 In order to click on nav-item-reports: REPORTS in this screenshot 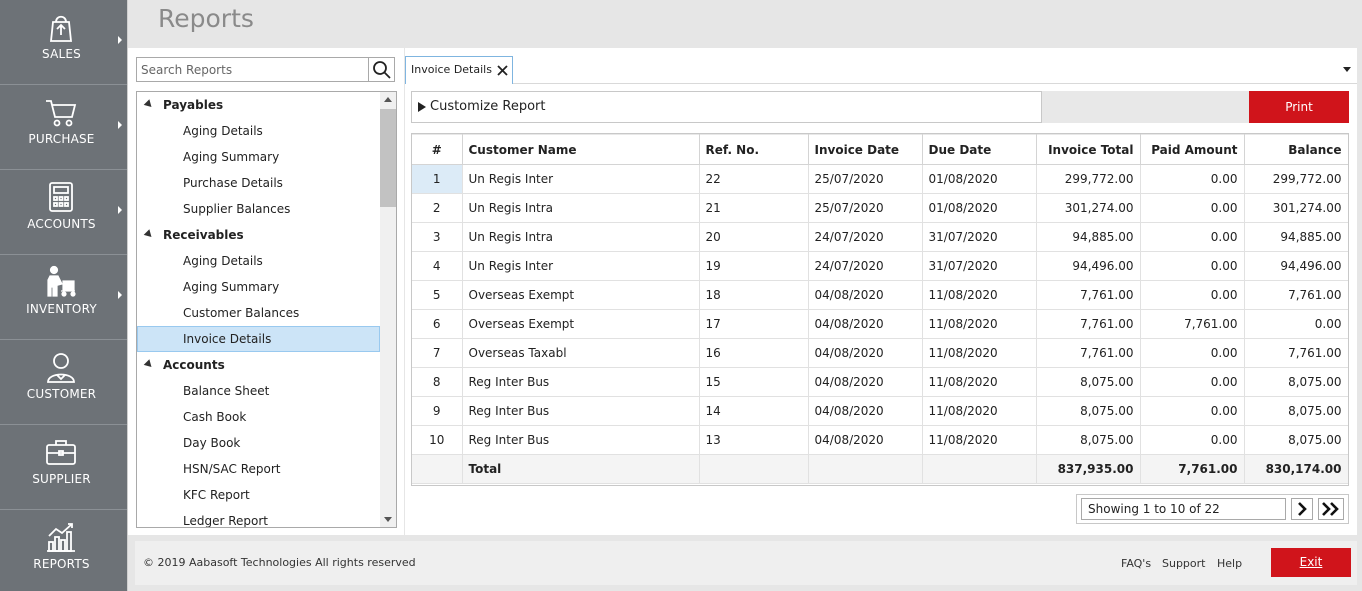, I will do `click(63, 550)`.